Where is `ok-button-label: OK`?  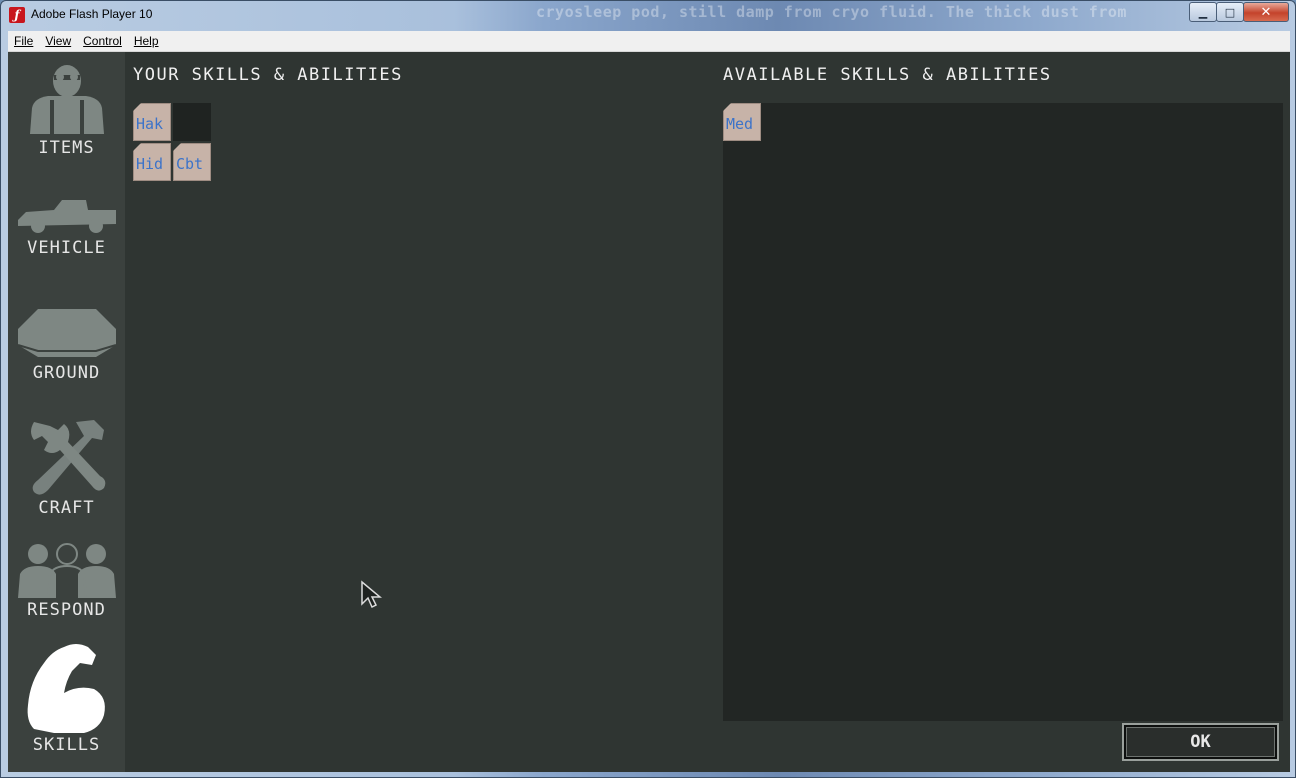 ok-button-label: OK is located at coordinates (1200, 742).